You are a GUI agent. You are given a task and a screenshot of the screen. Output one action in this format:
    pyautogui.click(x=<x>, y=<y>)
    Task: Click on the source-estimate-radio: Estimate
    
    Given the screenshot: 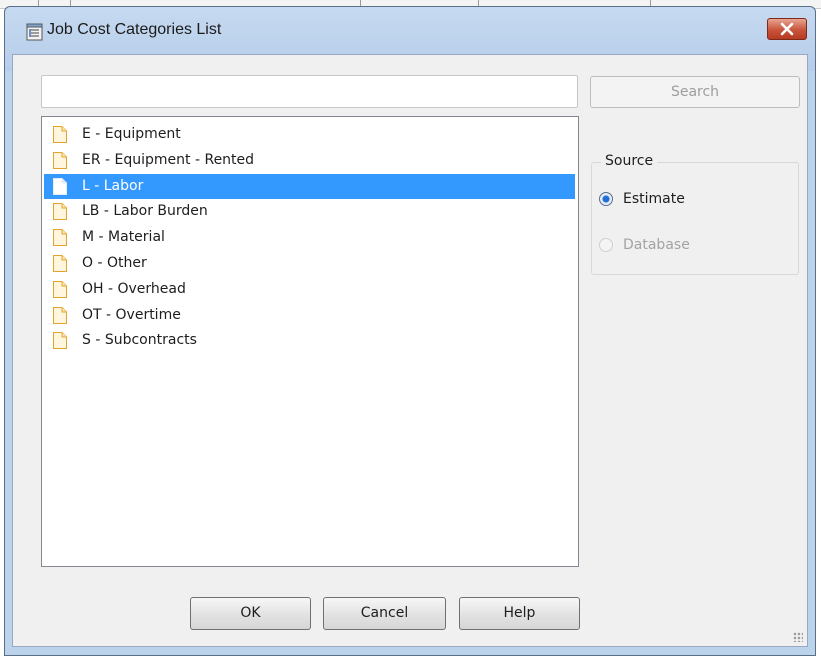 What is the action you would take?
    pyautogui.click(x=642, y=199)
    